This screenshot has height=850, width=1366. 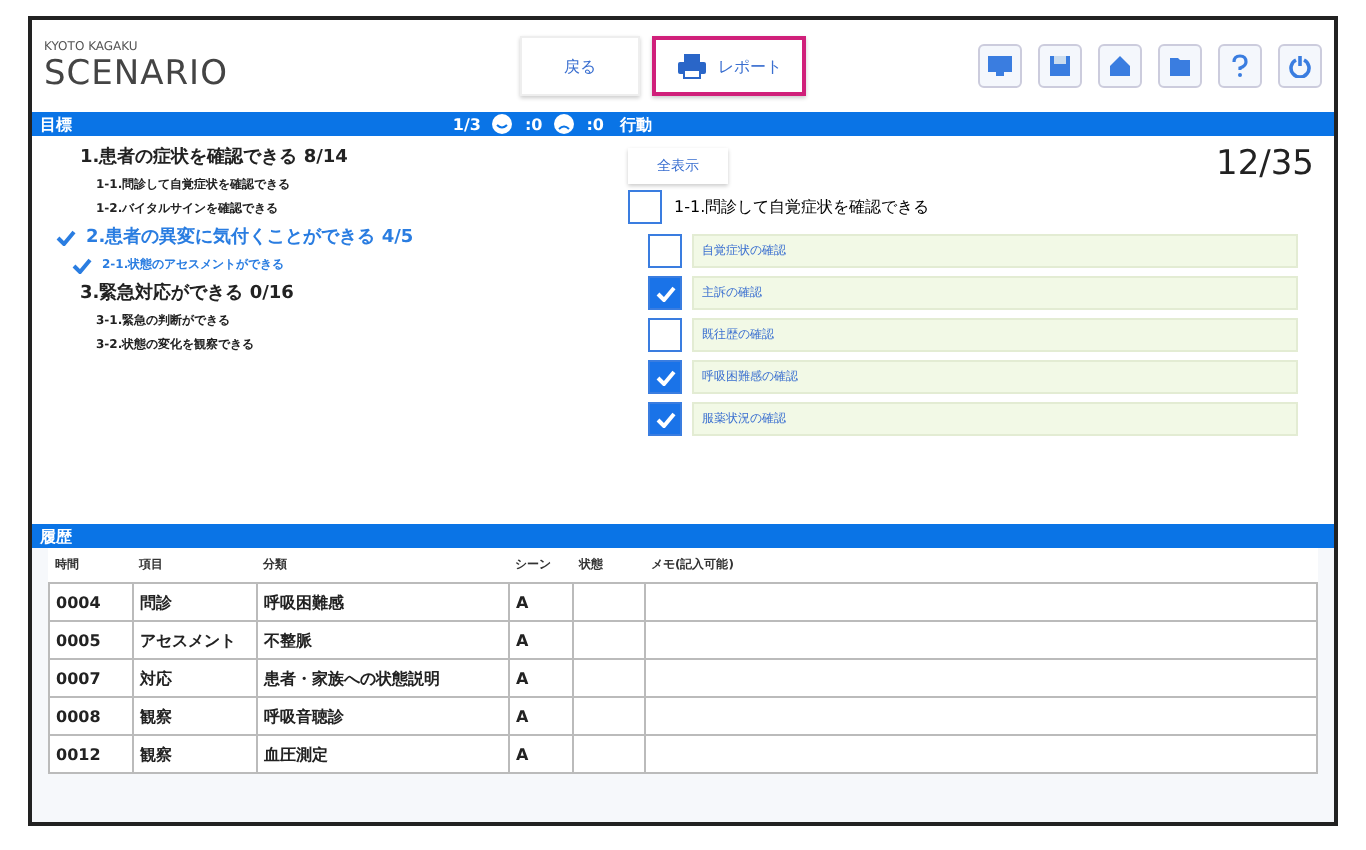 I want to click on table-cell: 患者・家族への状態説明, so click(x=383, y=678).